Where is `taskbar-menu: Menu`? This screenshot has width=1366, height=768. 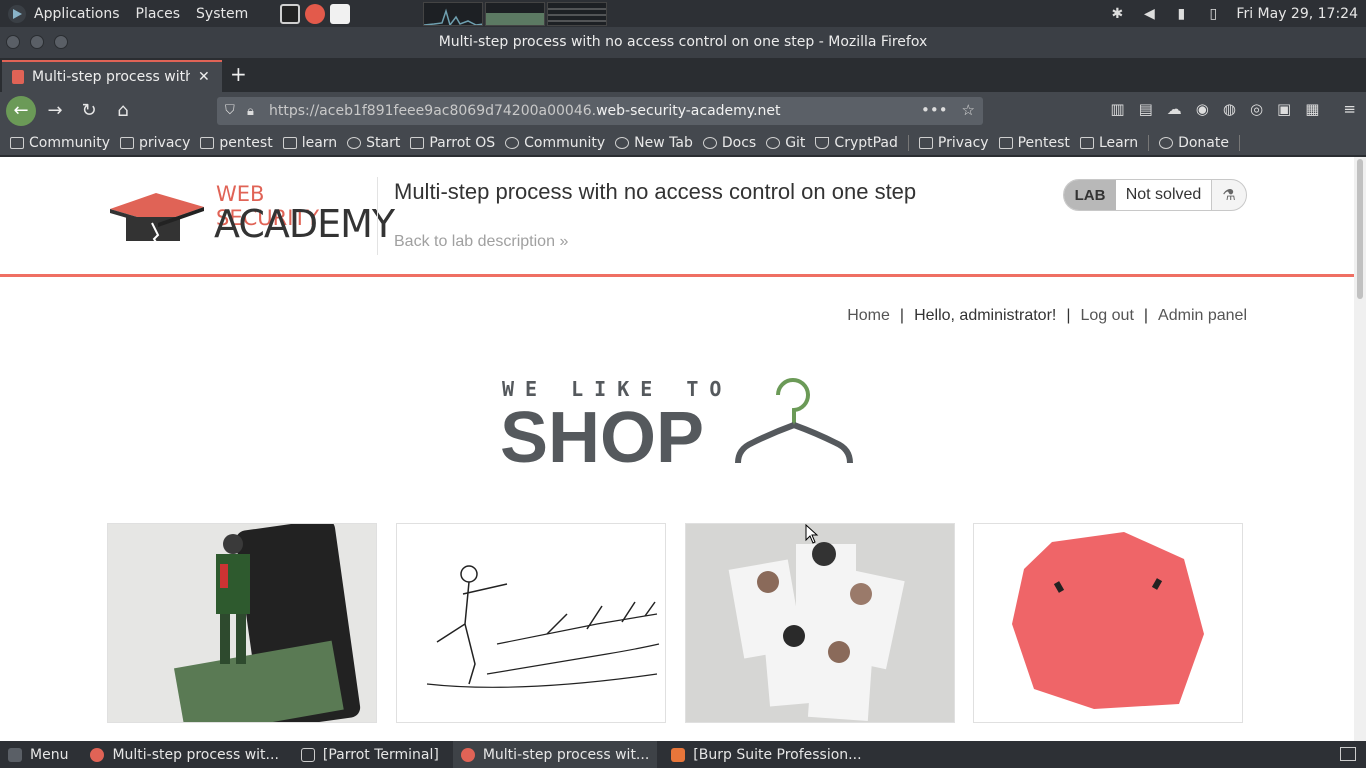 taskbar-menu: Menu is located at coordinates (38, 754).